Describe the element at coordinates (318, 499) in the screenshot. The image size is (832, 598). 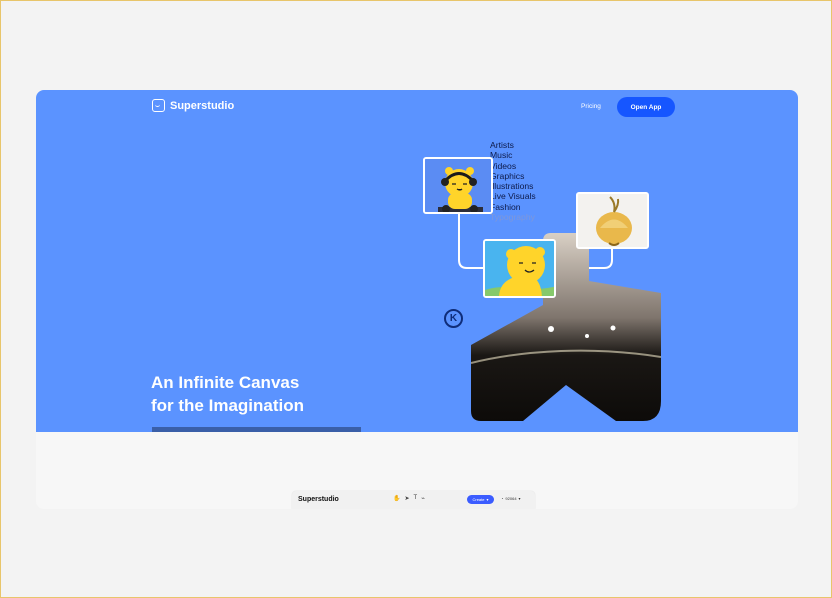
I see `toolbar-brand: Superstudio` at that location.